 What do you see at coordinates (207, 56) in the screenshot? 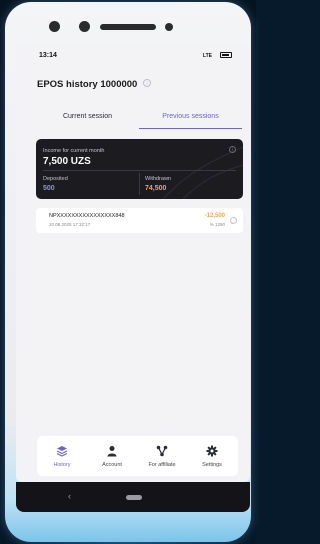
I see `signal-indicator: LTE` at bounding box center [207, 56].